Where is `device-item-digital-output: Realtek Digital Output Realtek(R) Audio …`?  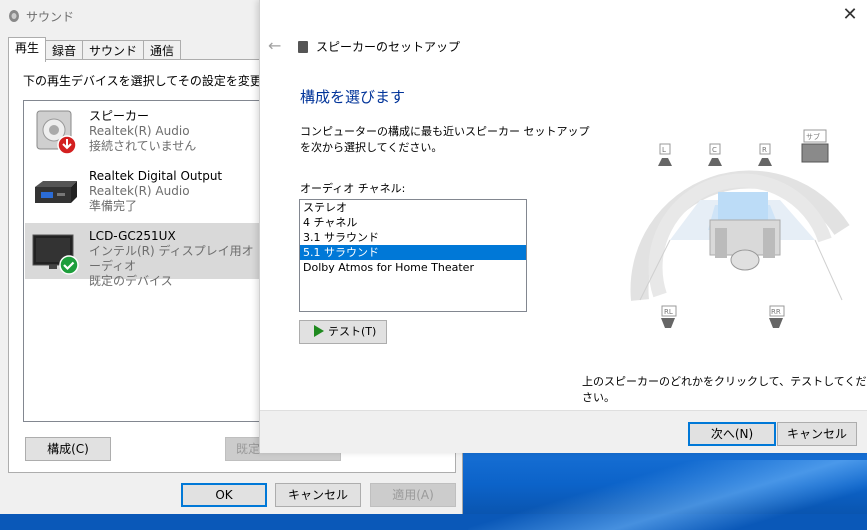
device-item-digital-output: Realtek Digital Output Realtek(R) Audio … is located at coordinates (143, 191).